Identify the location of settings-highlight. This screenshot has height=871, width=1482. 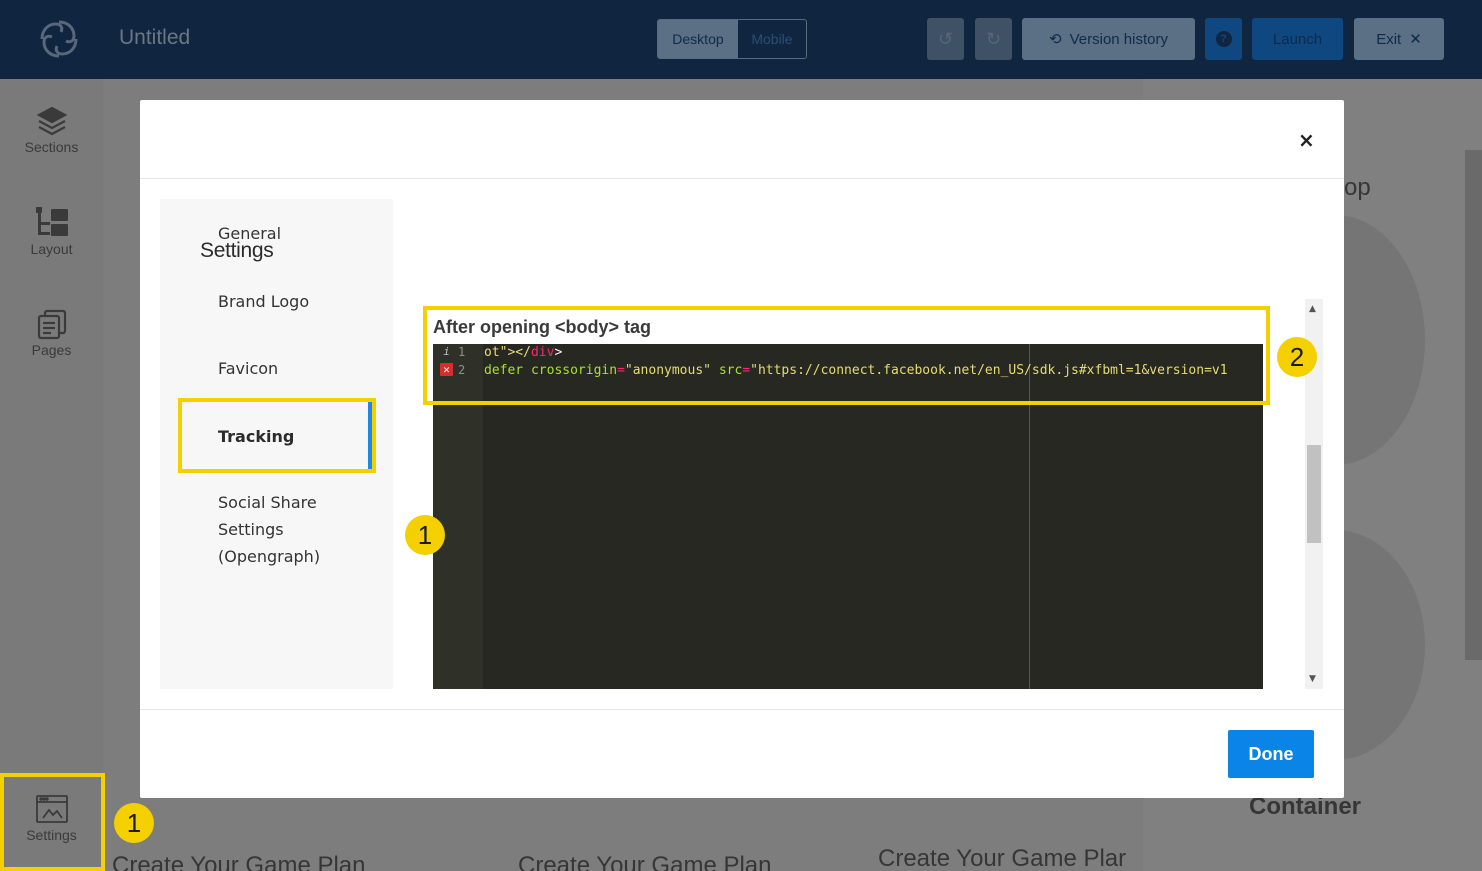
(52, 822).